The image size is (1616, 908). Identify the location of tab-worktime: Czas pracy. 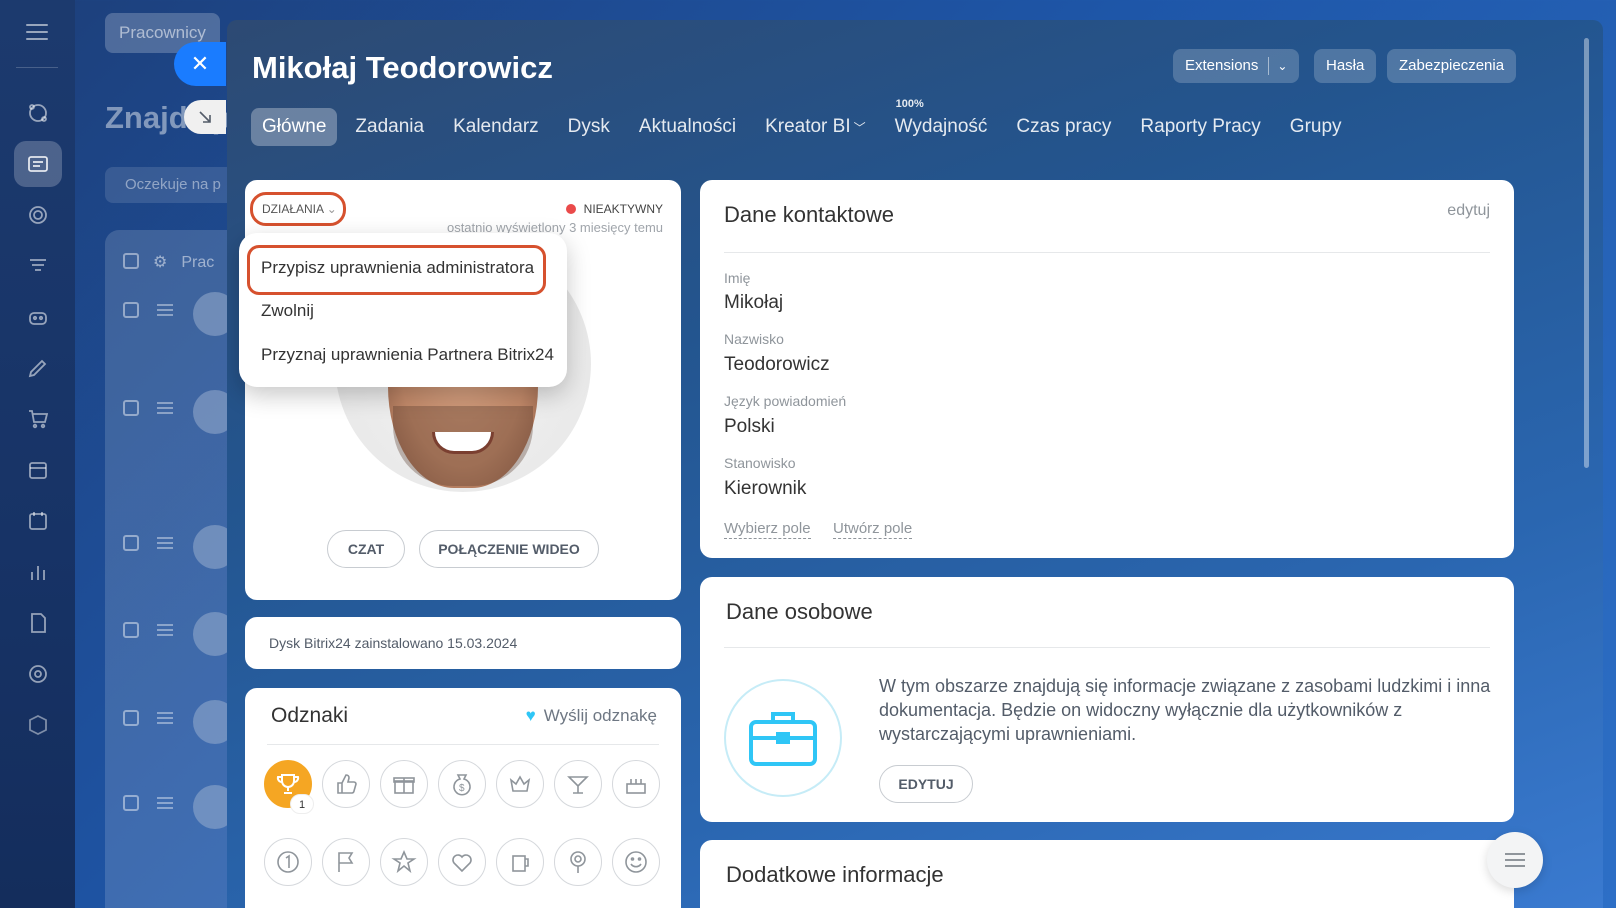
(1063, 127).